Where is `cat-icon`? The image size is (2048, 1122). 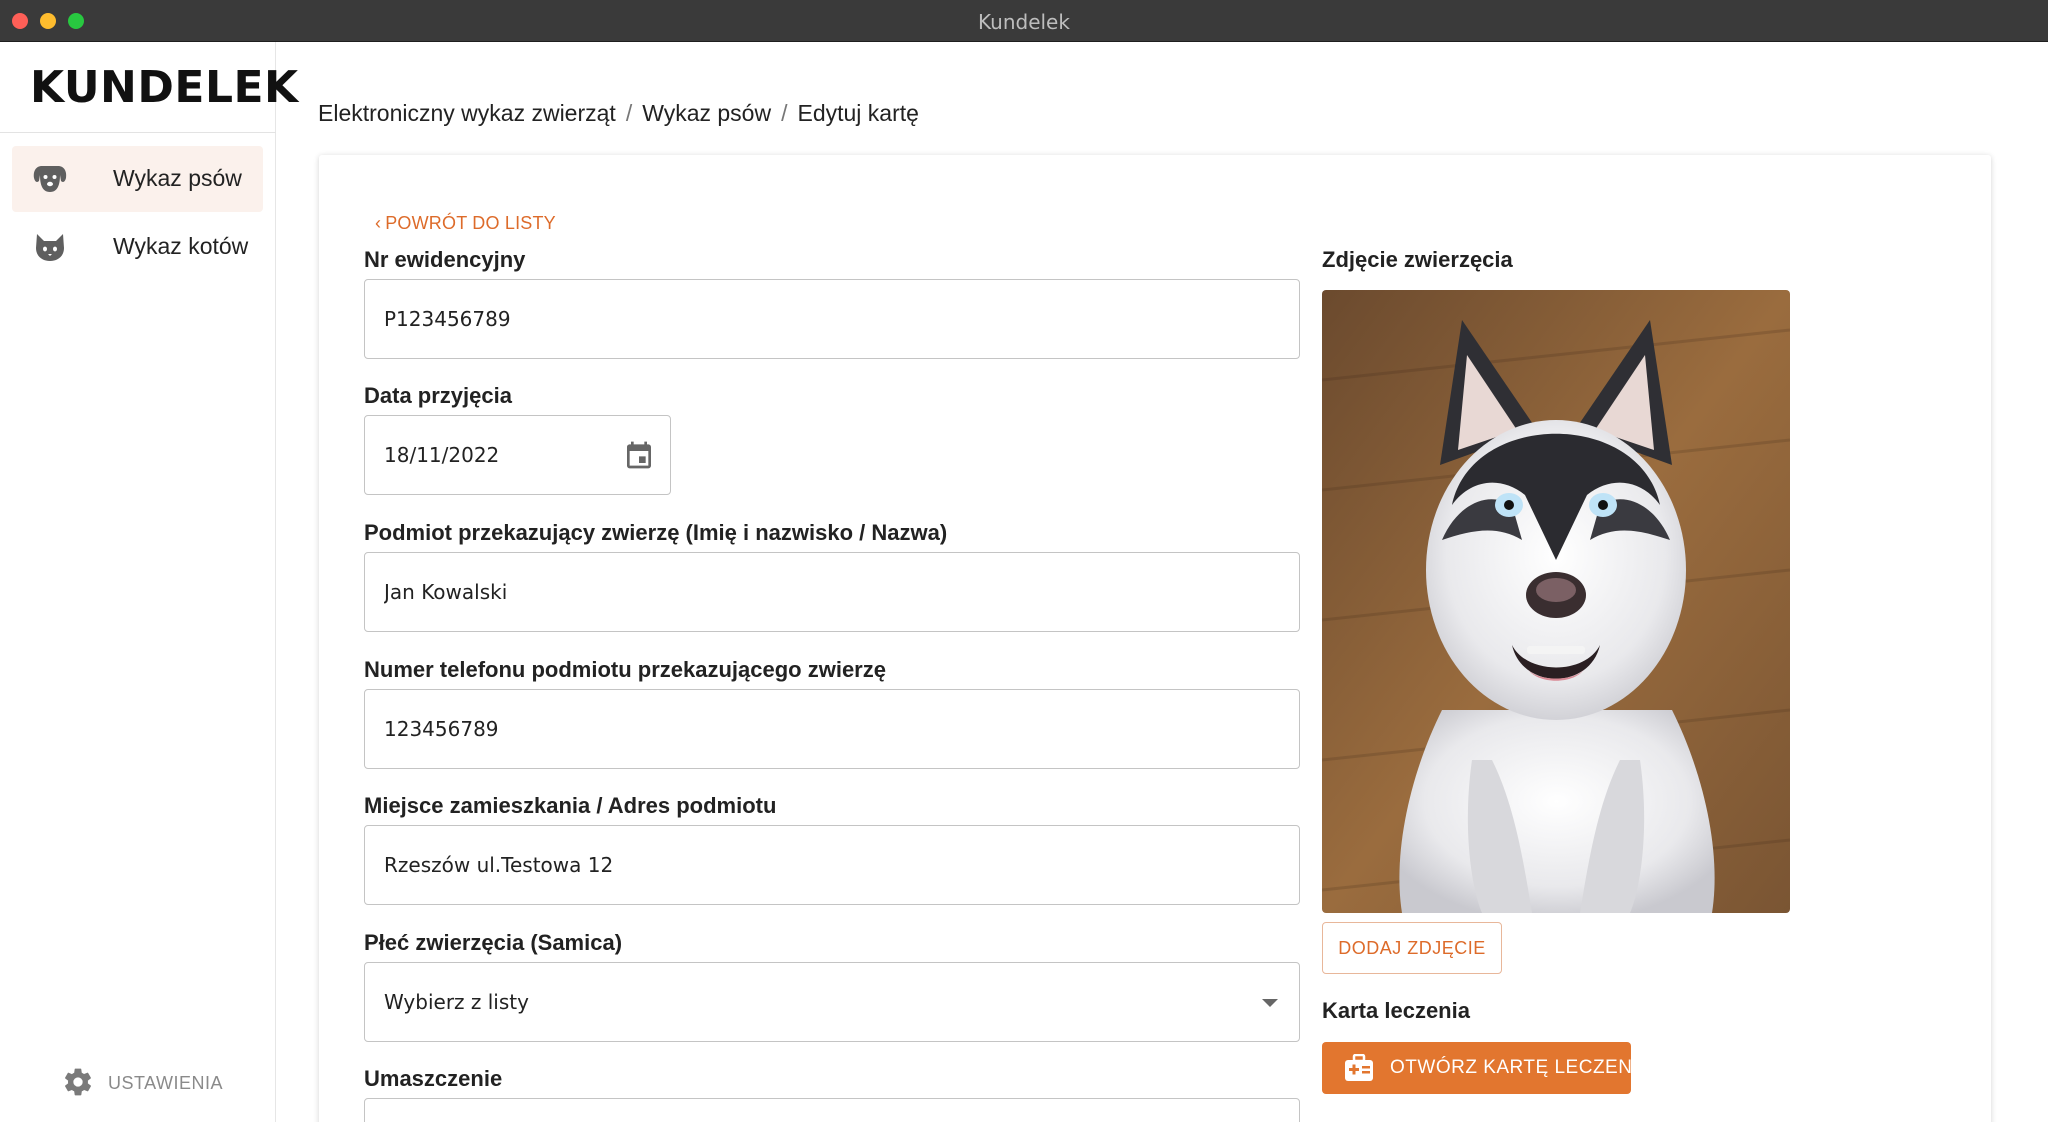
cat-icon is located at coordinates (50, 247).